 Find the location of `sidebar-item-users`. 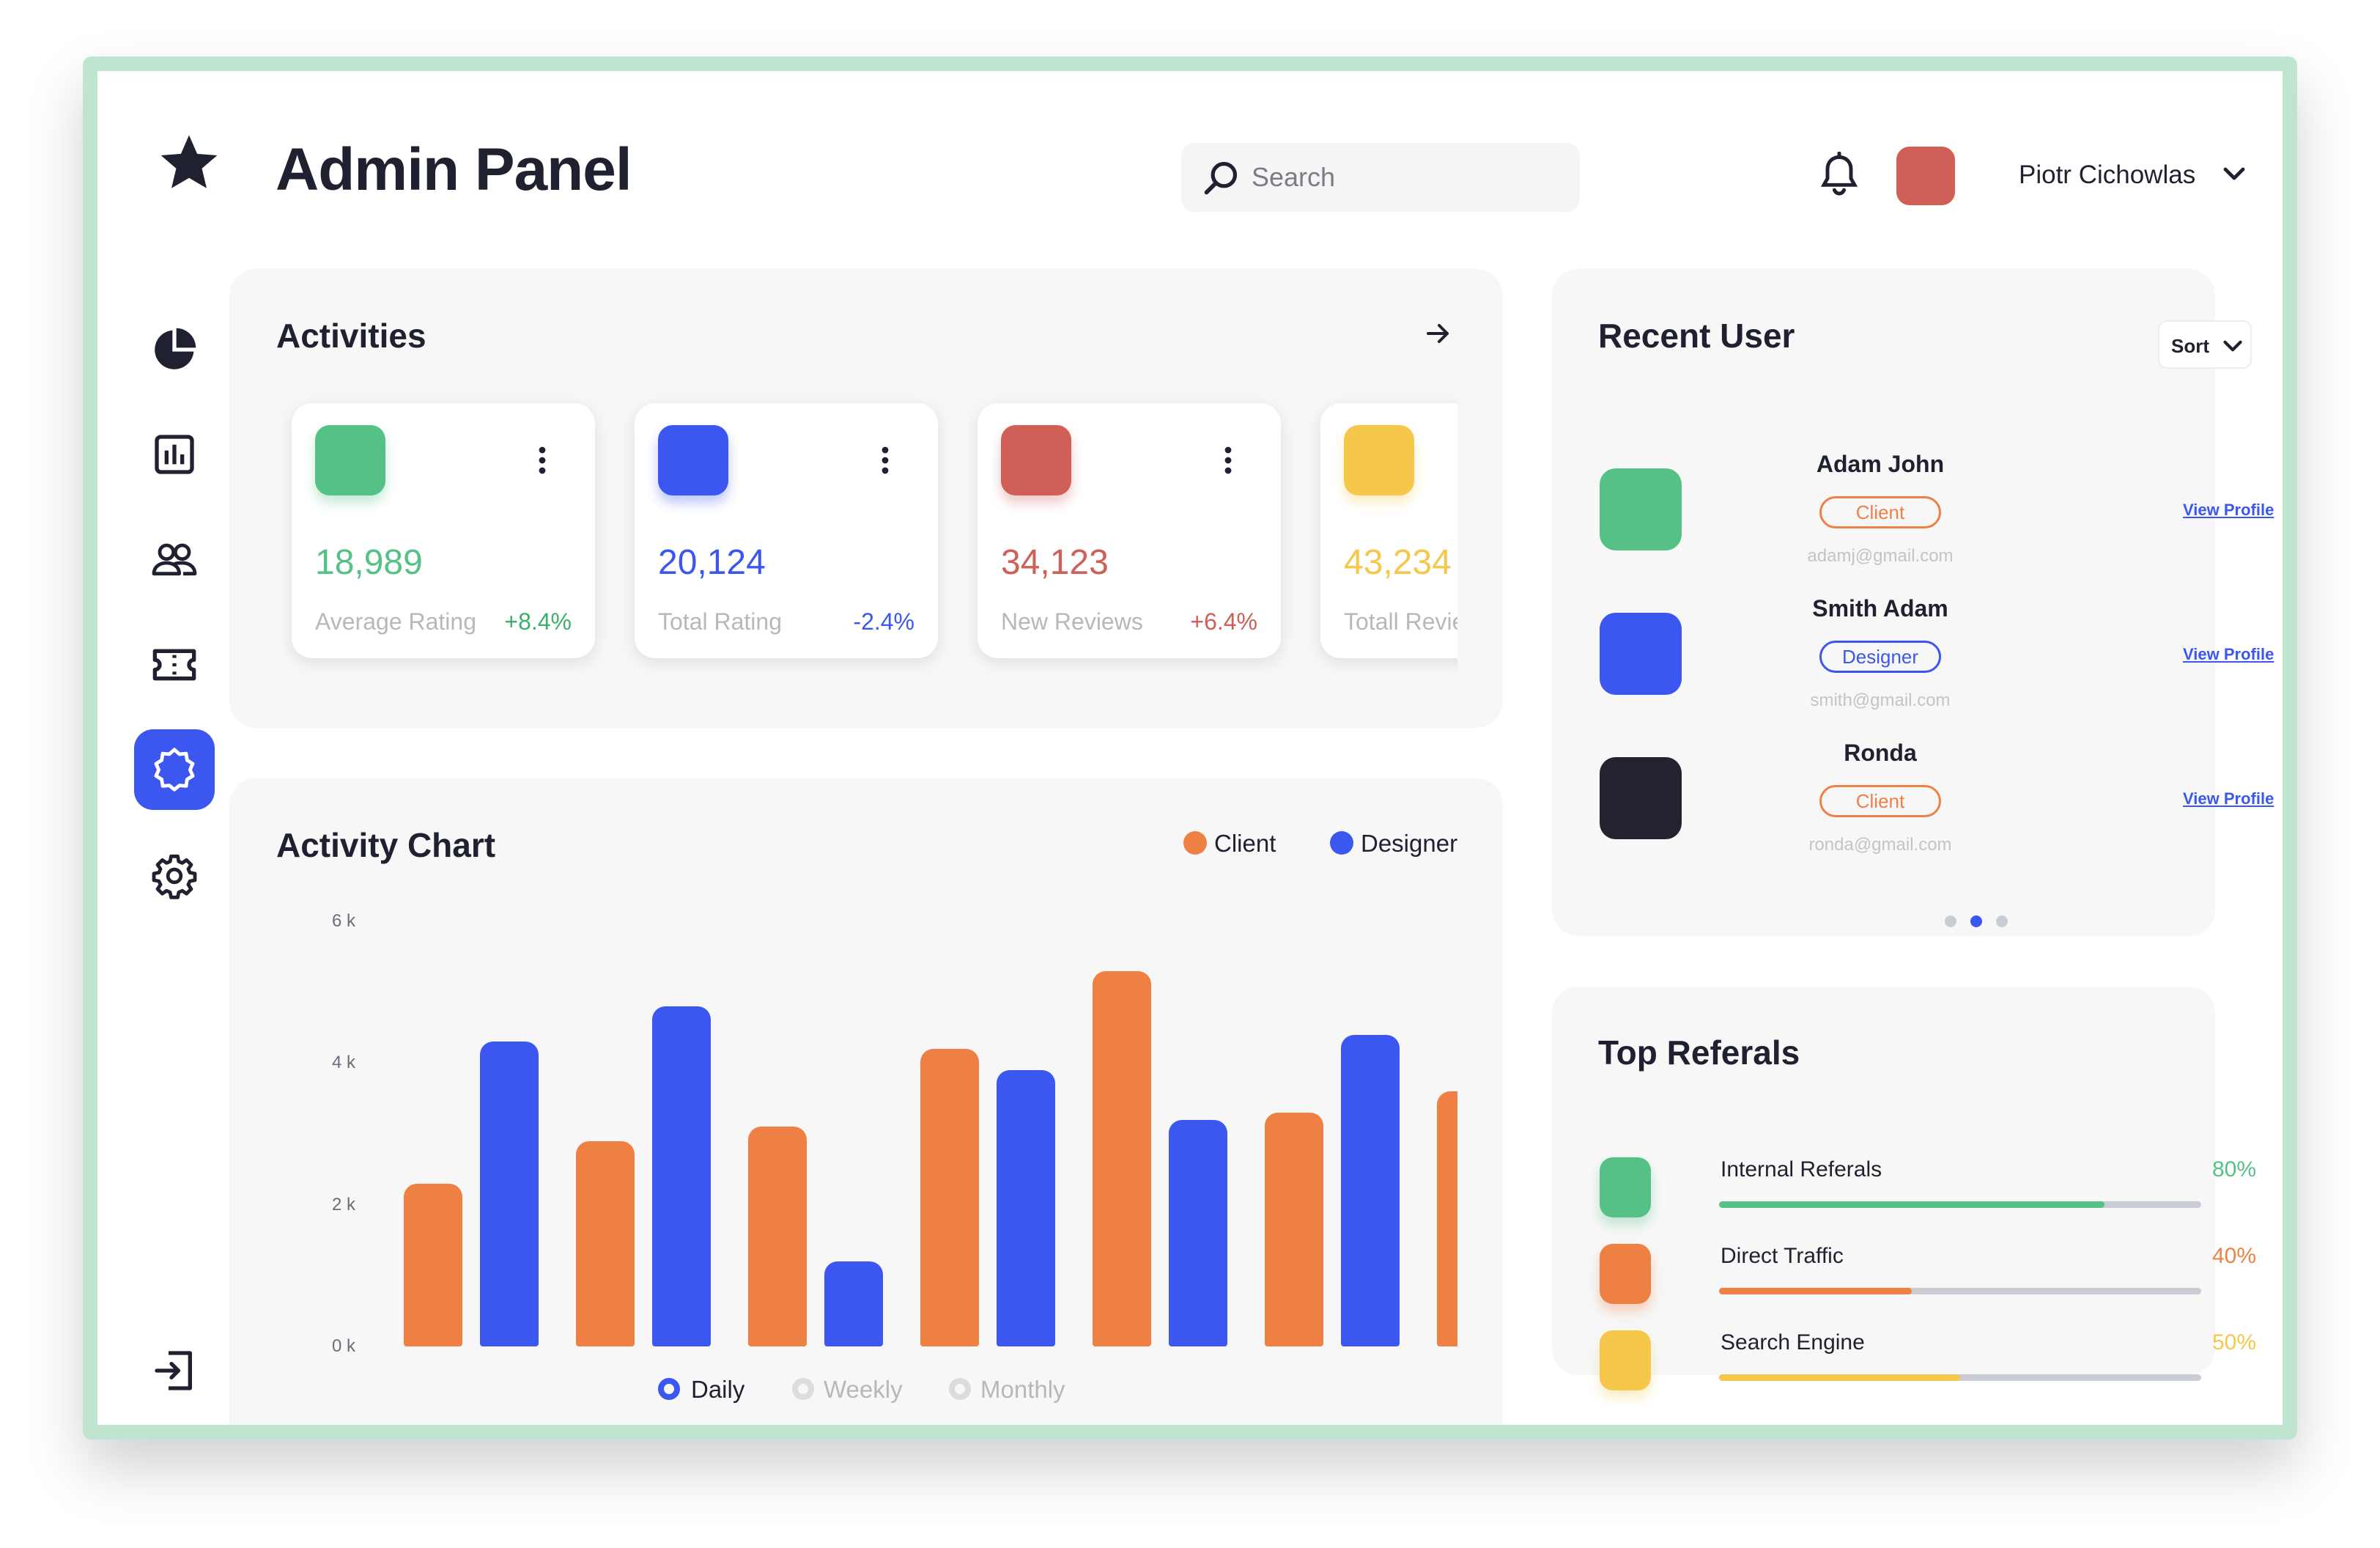

sidebar-item-users is located at coordinates (174, 560).